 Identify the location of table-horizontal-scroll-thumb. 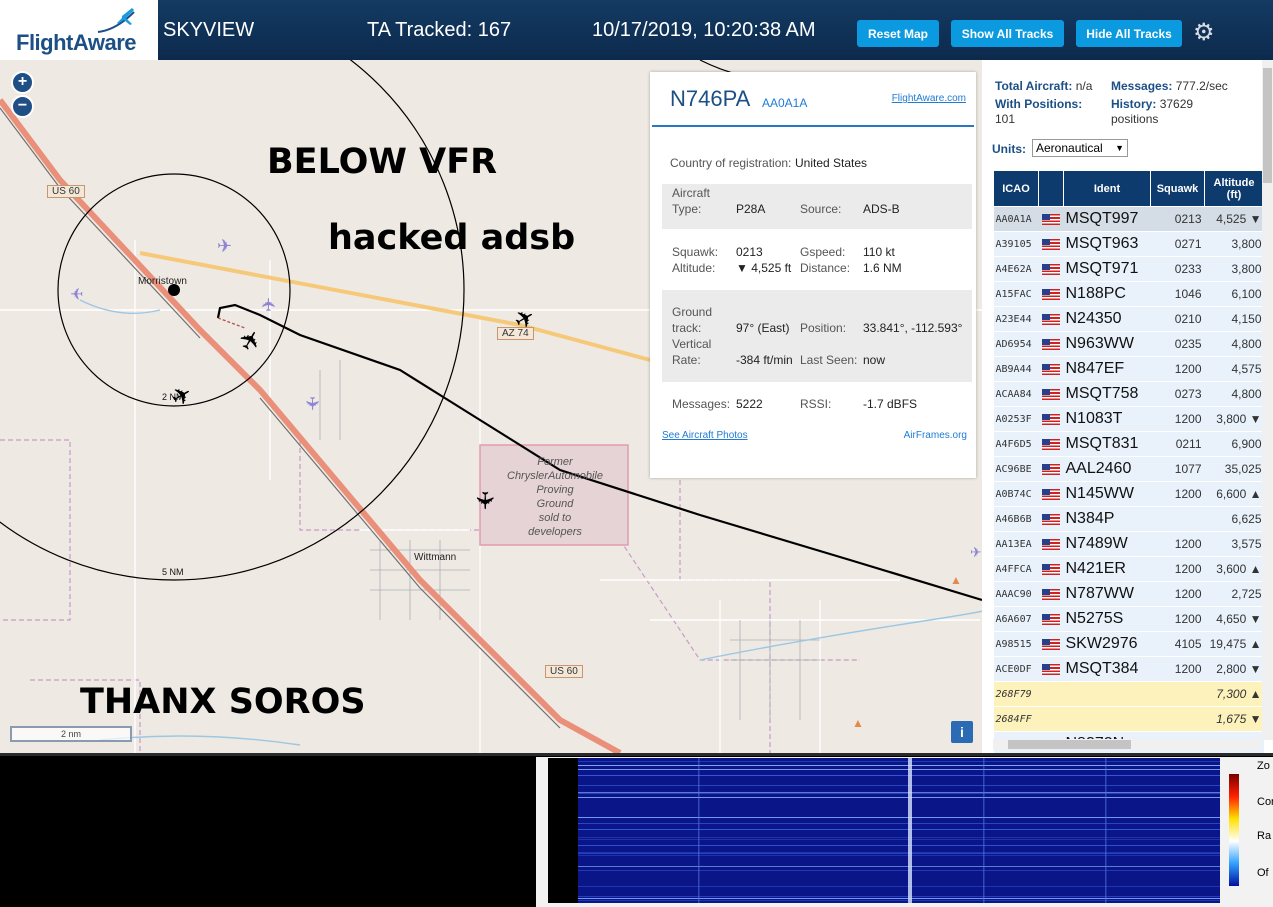
(1069, 744).